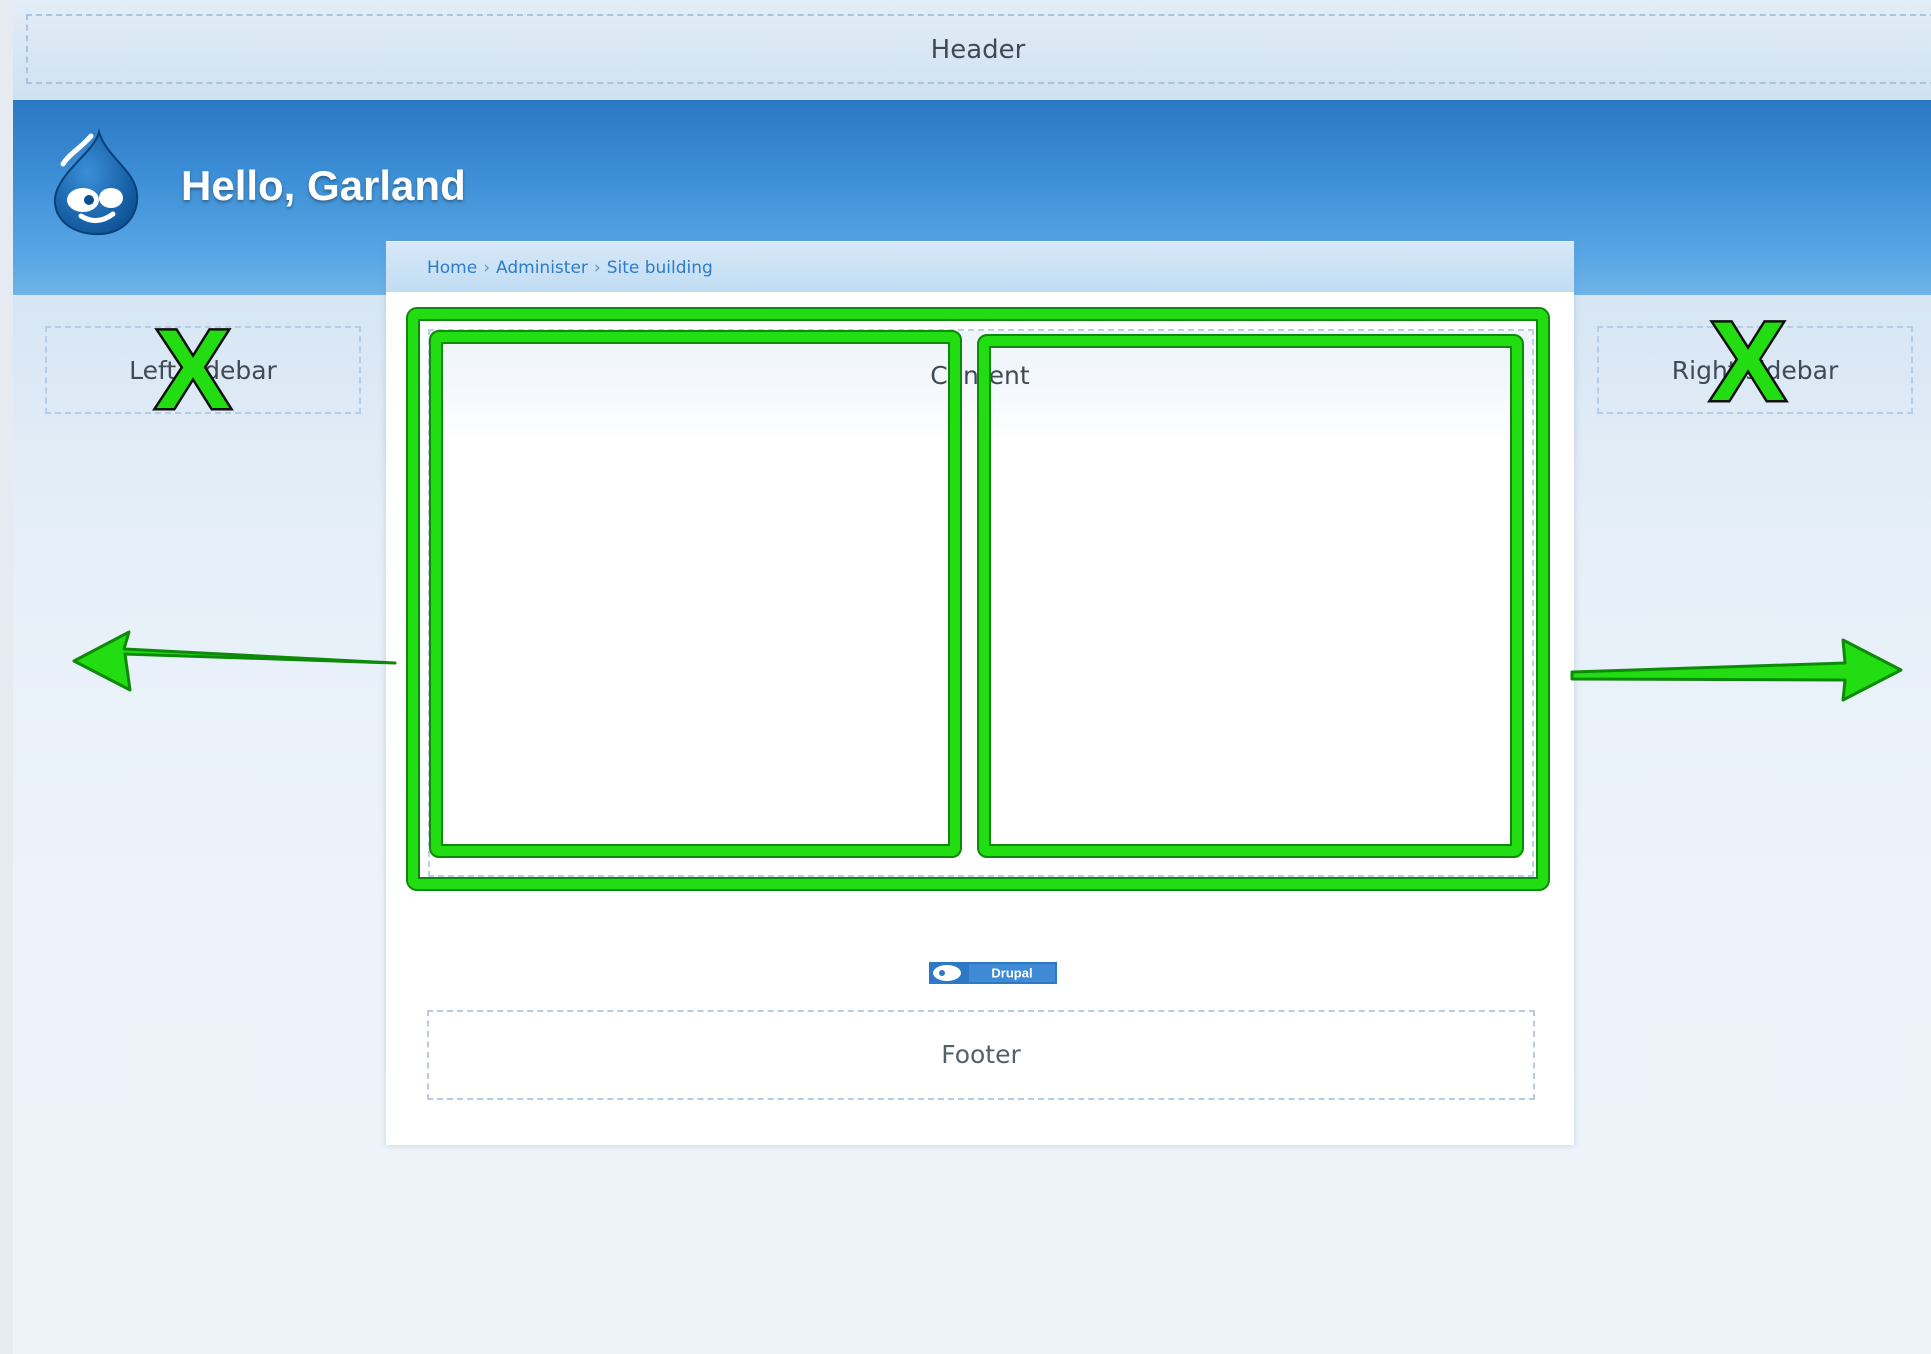 The image size is (1931, 1354). What do you see at coordinates (452, 268) in the screenshot?
I see `breadcrumb-home-link: Home` at bounding box center [452, 268].